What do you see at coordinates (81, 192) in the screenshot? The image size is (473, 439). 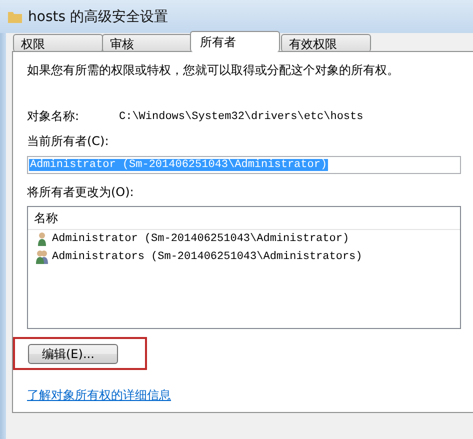 I see `change-owner-label: 将所有者更改为(O):` at bounding box center [81, 192].